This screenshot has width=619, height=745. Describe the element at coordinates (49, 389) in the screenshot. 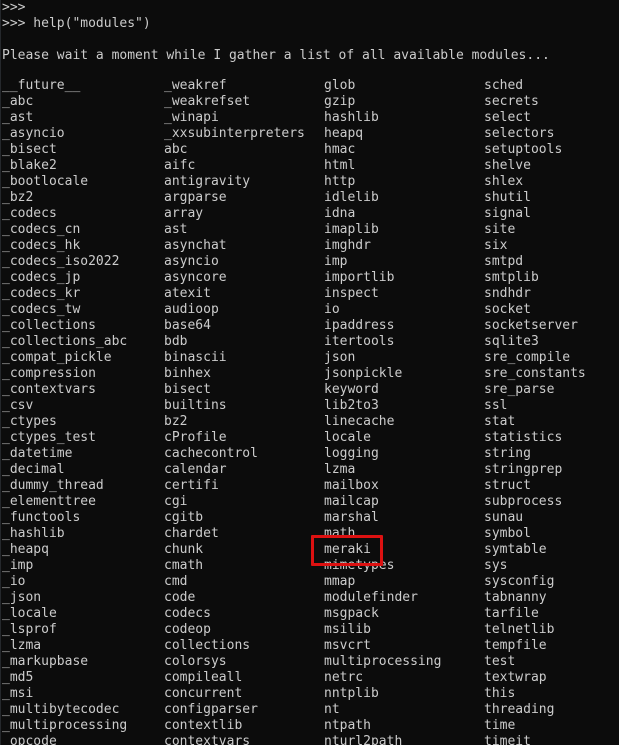

I see `module-name: _contextvars` at that location.